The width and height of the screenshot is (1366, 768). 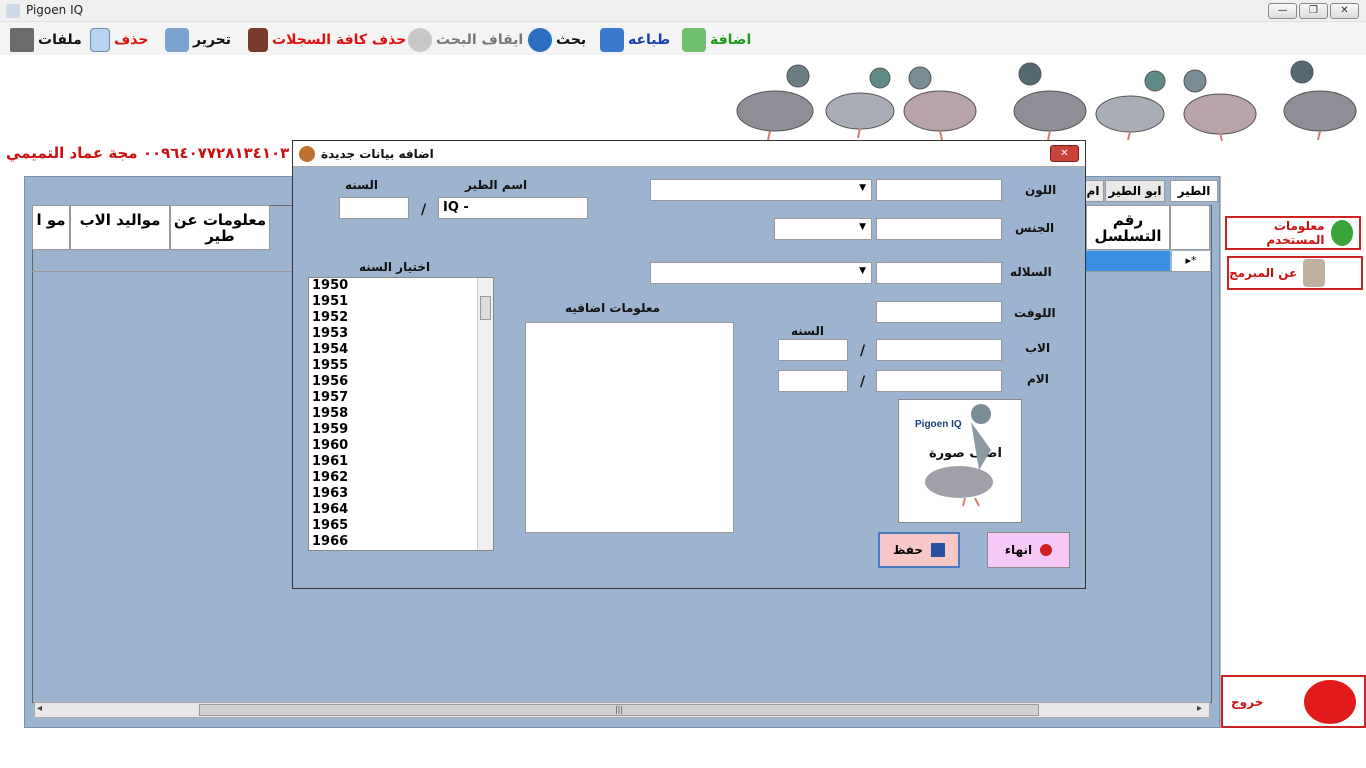 What do you see at coordinates (392, 398) in the screenshot?
I see `year-option: 1957` at bounding box center [392, 398].